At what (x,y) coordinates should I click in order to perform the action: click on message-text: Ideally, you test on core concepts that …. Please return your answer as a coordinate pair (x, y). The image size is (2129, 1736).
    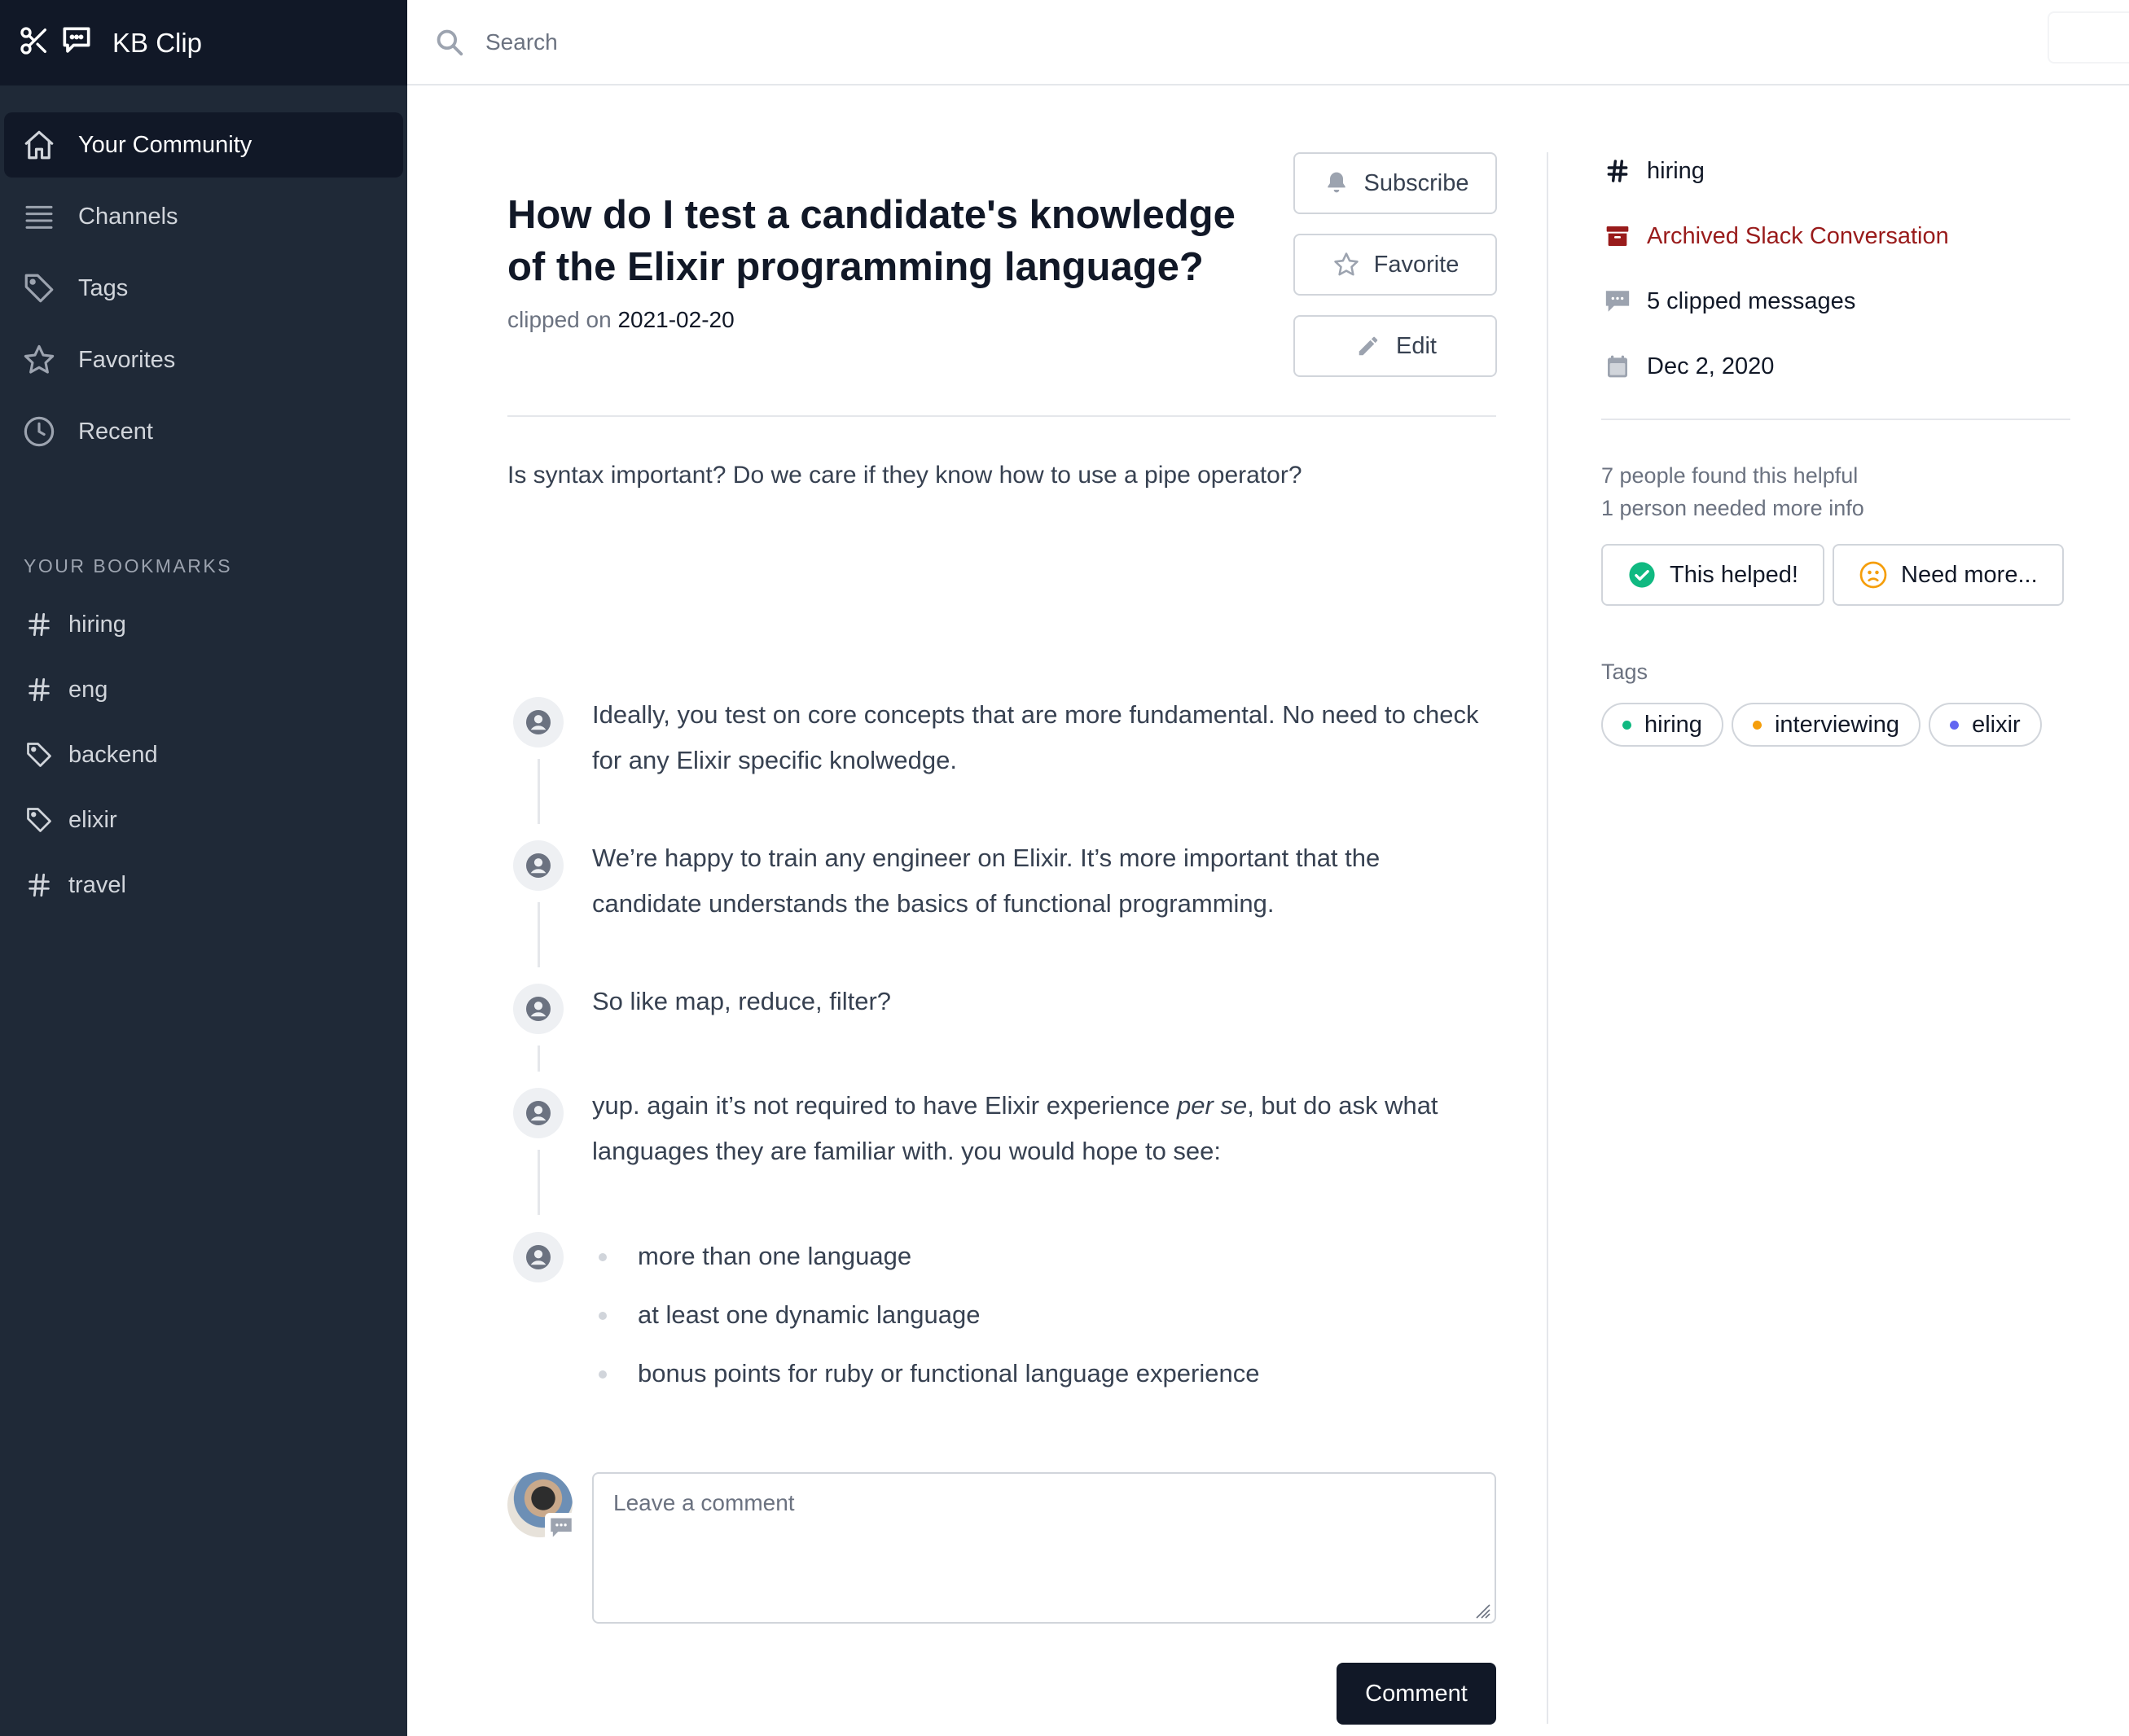
    Looking at the image, I should click on (1036, 737).